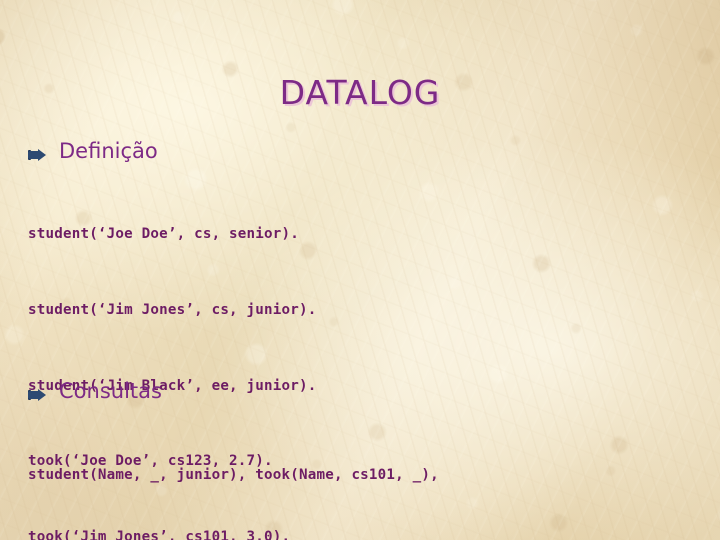 Image resolution: width=720 pixels, height=540 pixels. Describe the element at coordinates (108, 151) in the screenshot. I see `section-heading-label-definicao: Definição` at that location.